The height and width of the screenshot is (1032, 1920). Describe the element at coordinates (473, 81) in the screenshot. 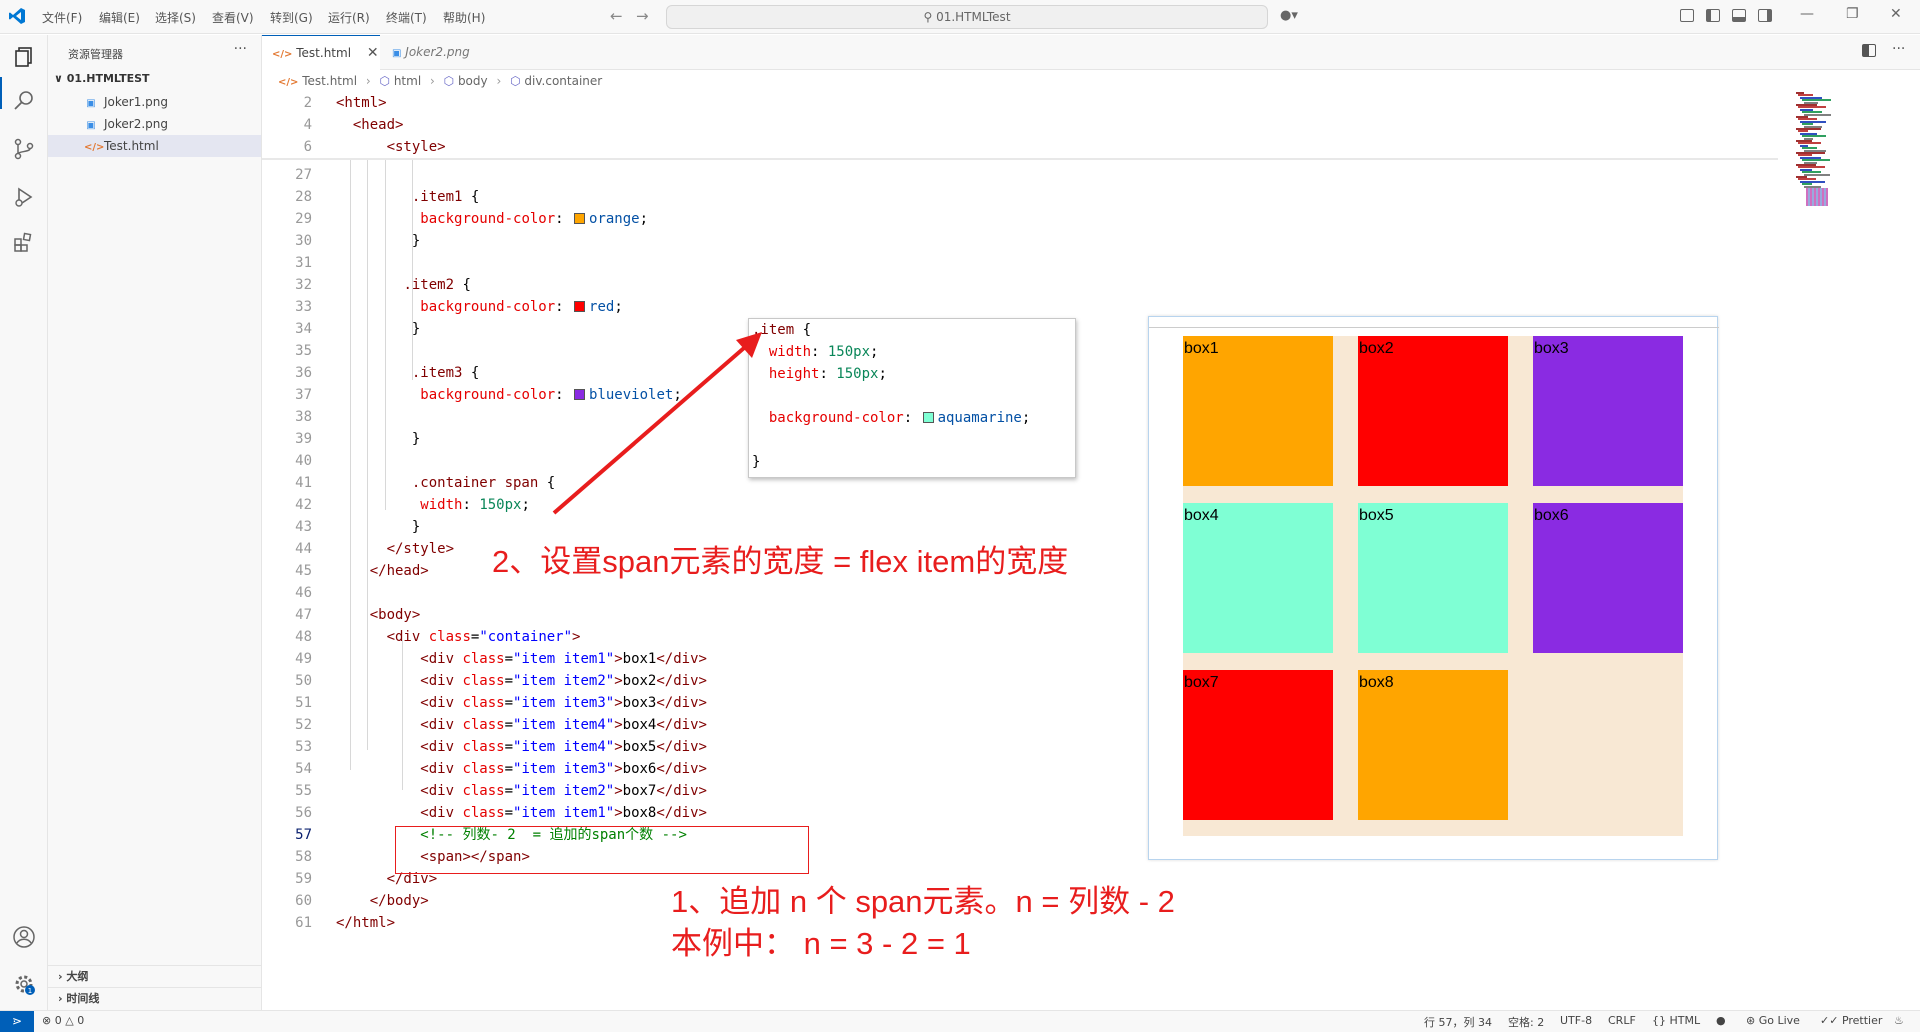

I see `breadcrumb-item: body` at that location.